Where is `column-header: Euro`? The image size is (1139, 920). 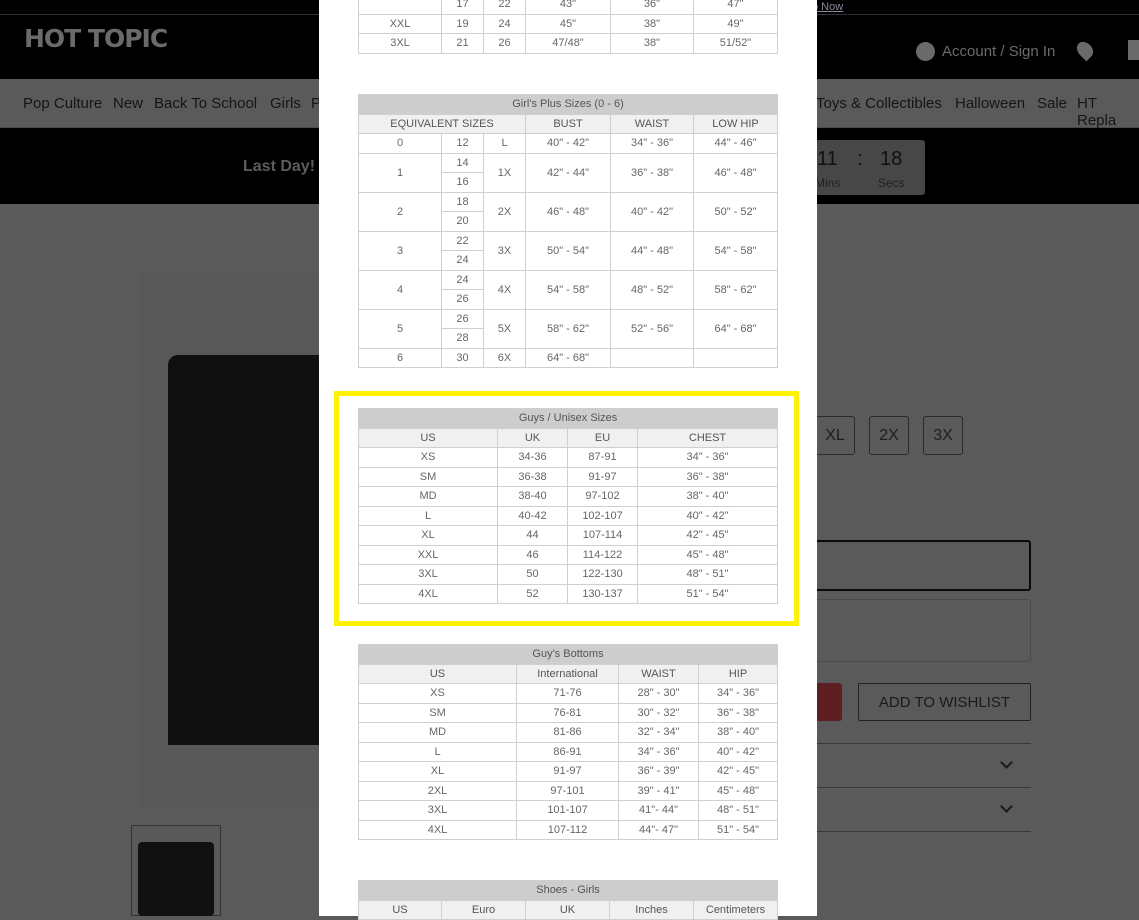 column-header: Euro is located at coordinates (483, 909).